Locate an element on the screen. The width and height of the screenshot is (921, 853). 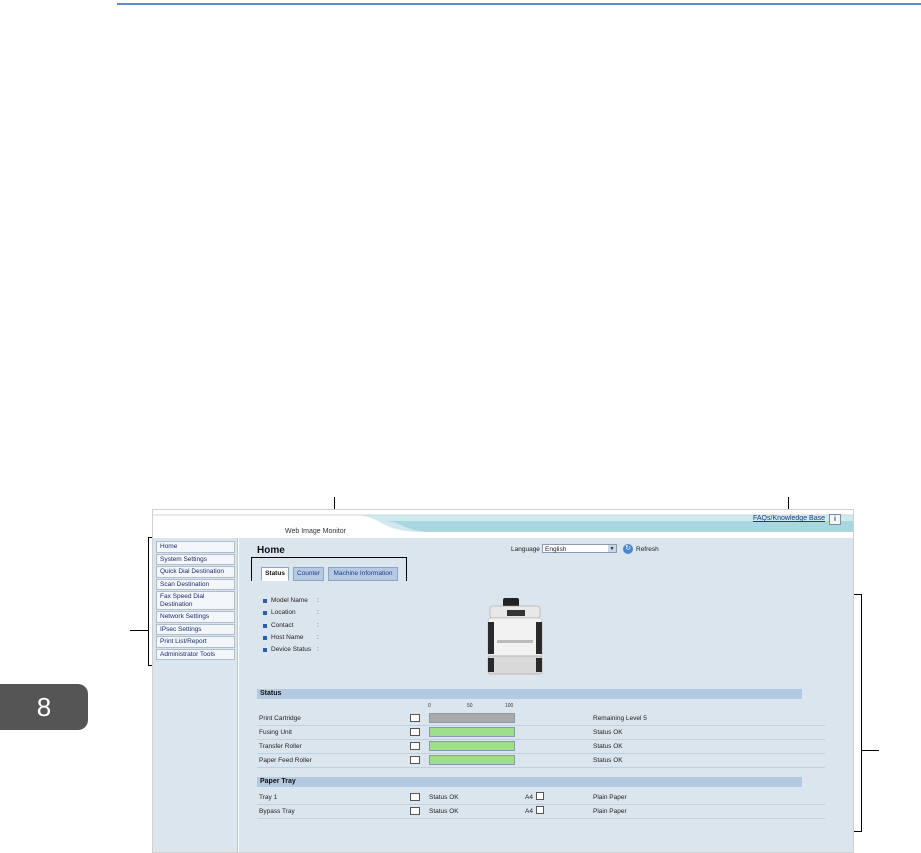
callout-main-tick is located at coordinates (870, 750).